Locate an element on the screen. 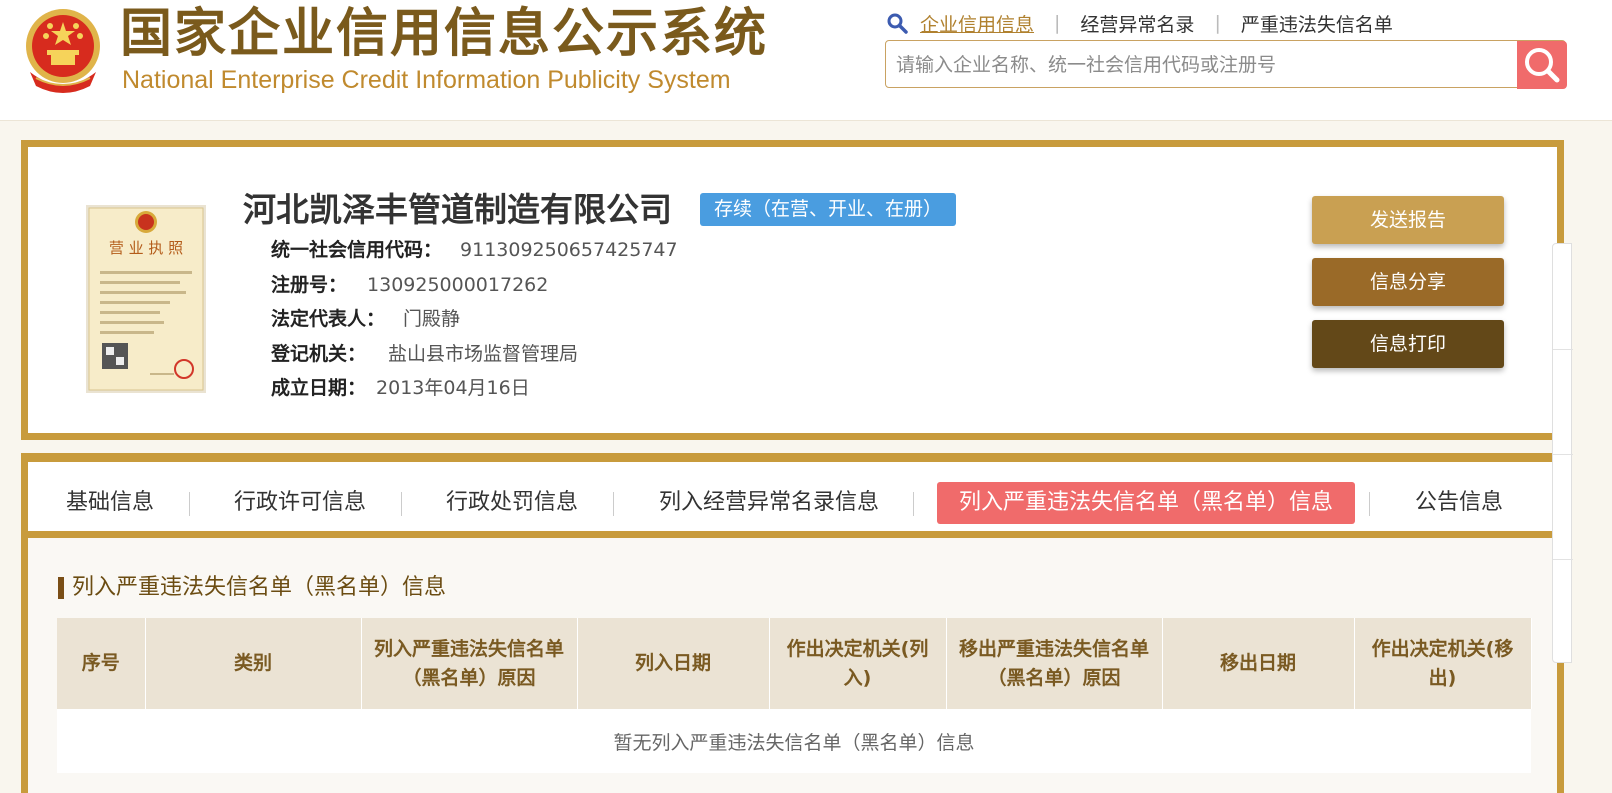 Image resolution: width=1612 pixels, height=793 pixels. reg-no-value: 130925000017262 is located at coordinates (458, 285).